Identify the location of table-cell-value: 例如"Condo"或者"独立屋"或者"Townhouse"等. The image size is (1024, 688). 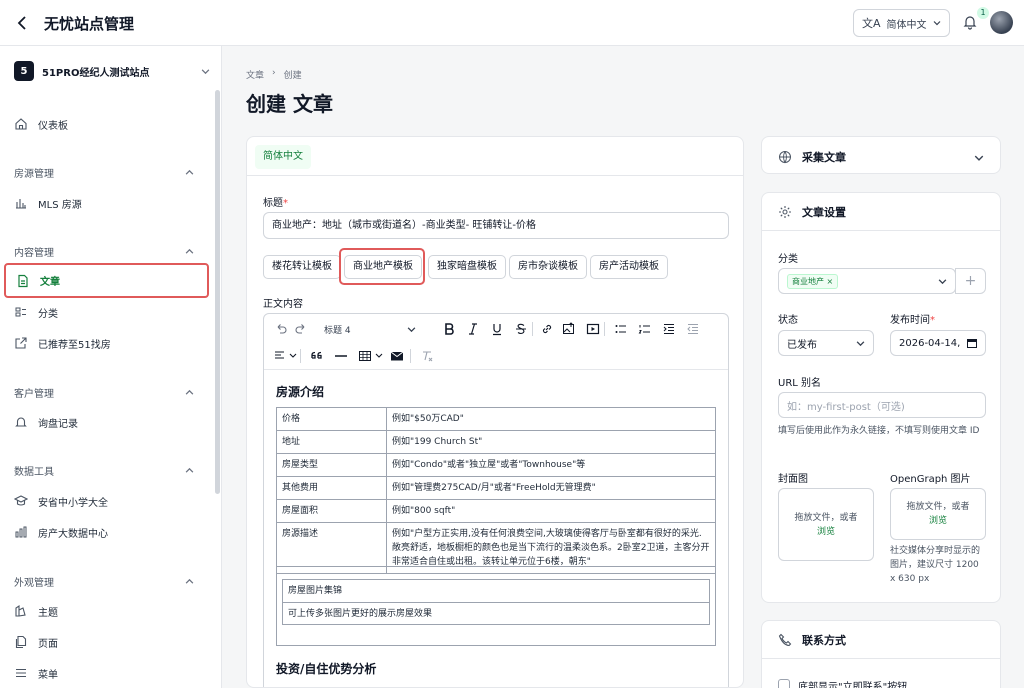
(551, 465).